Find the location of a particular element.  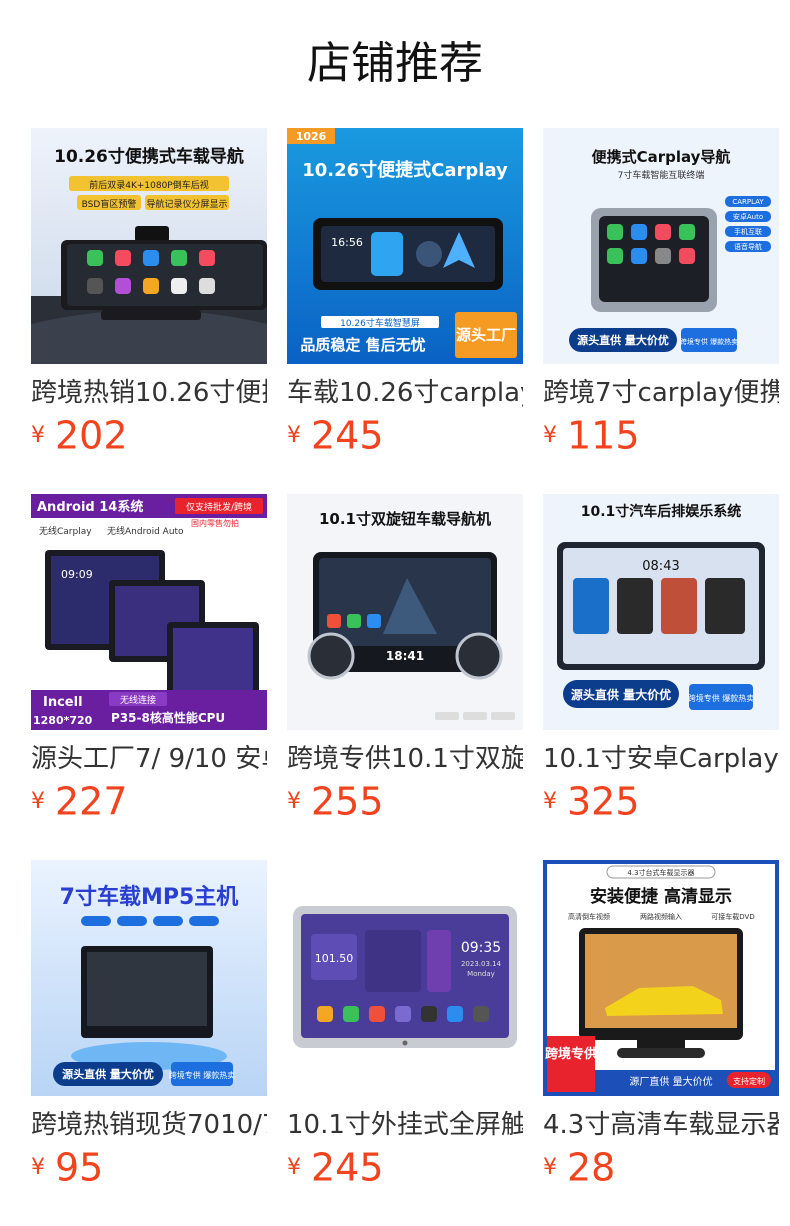

product-name: 10.1寸安卓Carplay车载后排 is located at coordinates (661, 759).